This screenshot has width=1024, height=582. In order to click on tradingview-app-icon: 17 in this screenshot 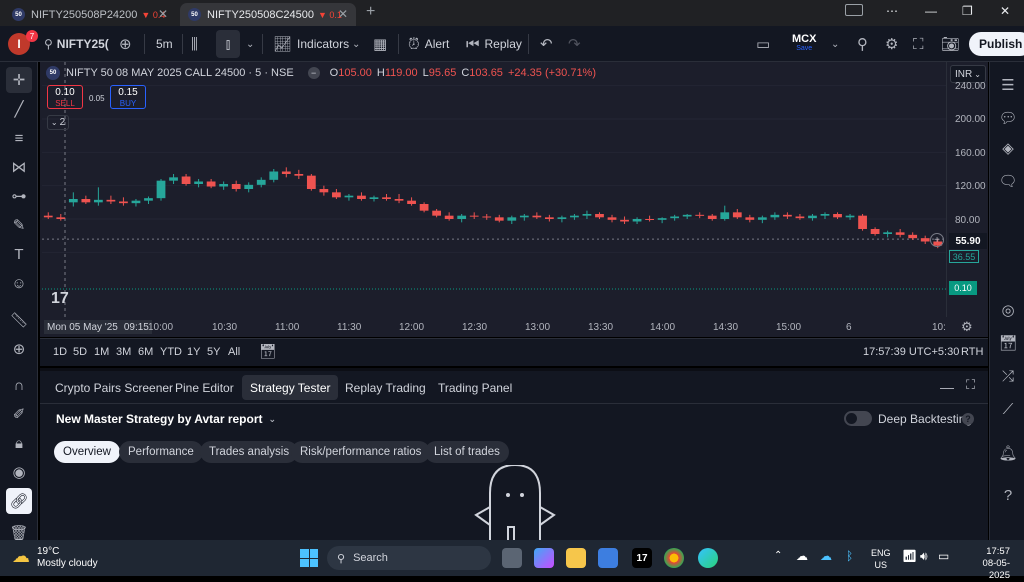, I will do `click(642, 558)`.